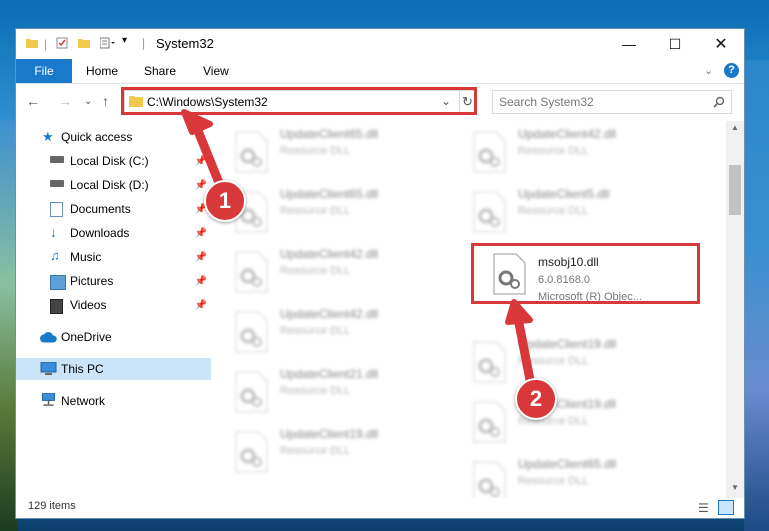 The image size is (769, 531). Describe the element at coordinates (536, 399) in the screenshot. I see `step-2-badge: 2` at that location.